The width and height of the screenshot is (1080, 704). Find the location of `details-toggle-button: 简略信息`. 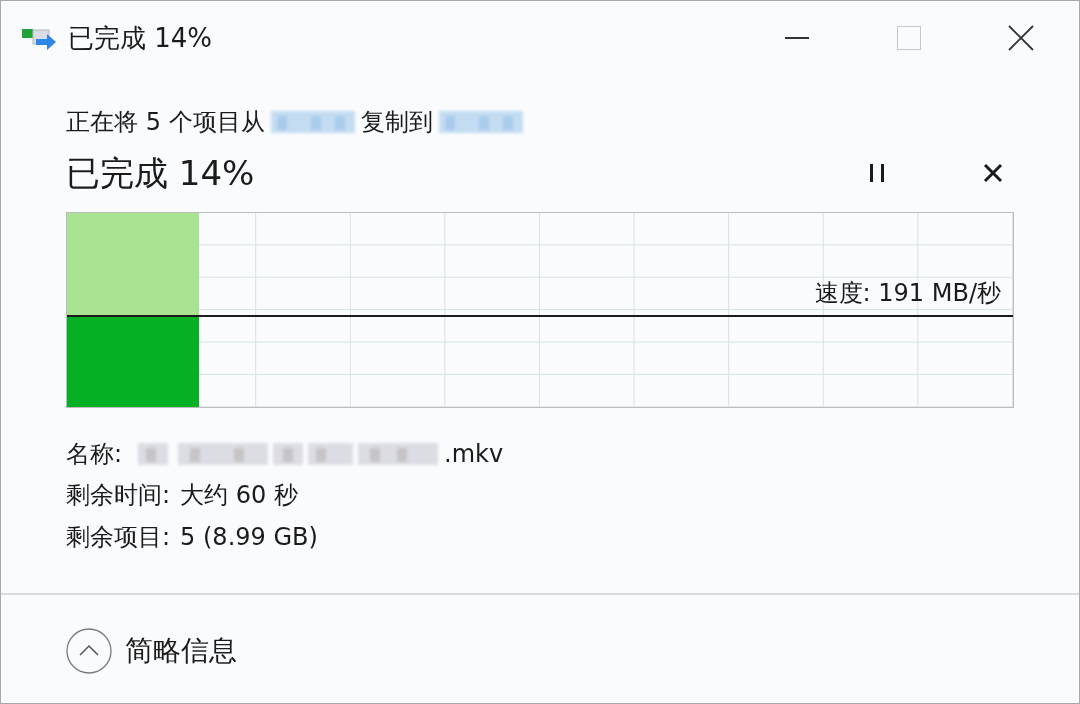

details-toggle-button: 简略信息 is located at coordinates (151, 650).